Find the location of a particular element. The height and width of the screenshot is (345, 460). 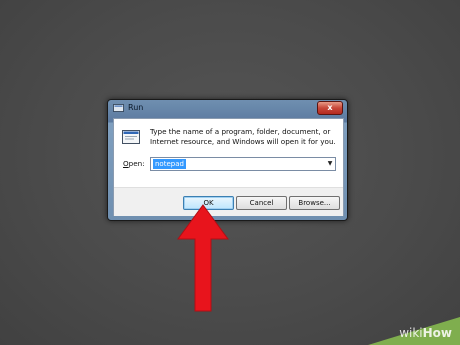

watermark-part2: How is located at coordinates (437, 333).